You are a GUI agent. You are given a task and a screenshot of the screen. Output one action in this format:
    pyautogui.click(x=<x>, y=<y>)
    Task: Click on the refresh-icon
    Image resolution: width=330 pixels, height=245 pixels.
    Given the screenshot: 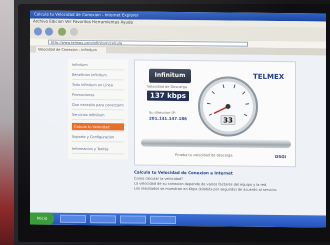 What is the action you would take?
    pyautogui.click(x=62, y=31)
    